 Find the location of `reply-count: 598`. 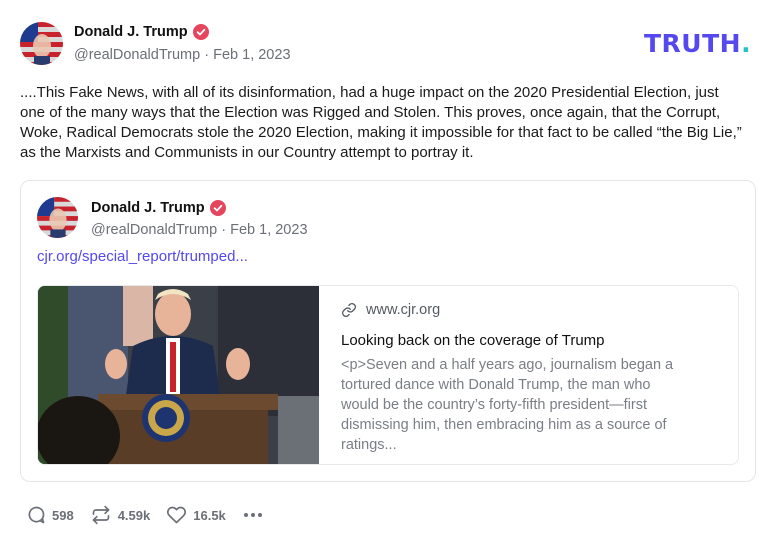

reply-count: 598 is located at coordinates (63, 515).